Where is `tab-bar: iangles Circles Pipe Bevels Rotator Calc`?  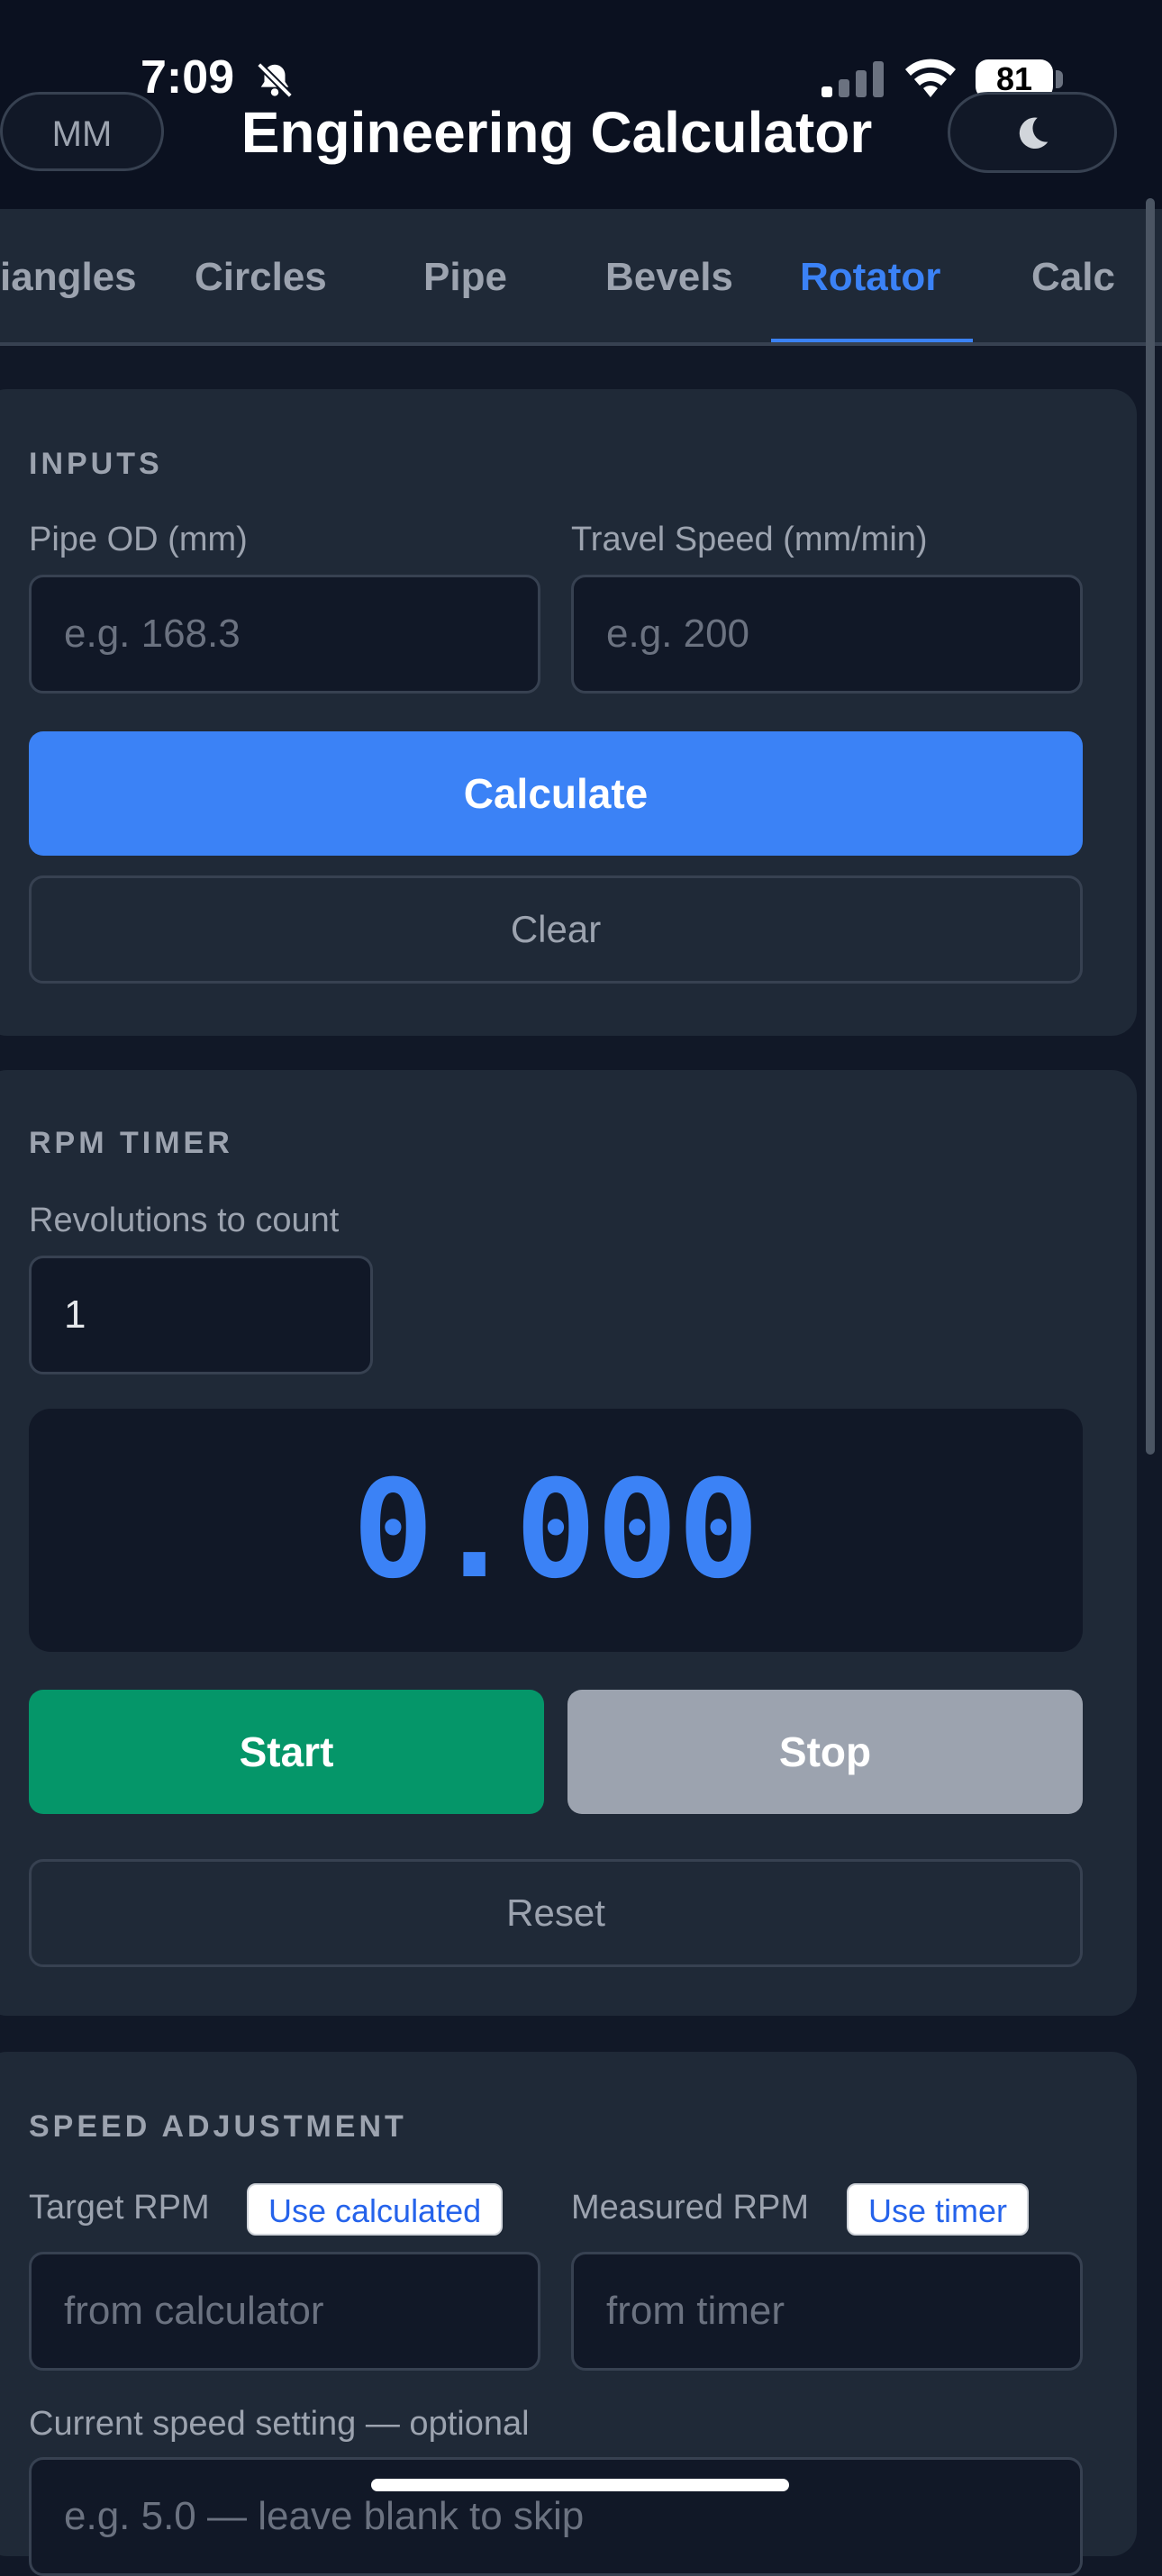
tab-bar: iangles Circles Pipe Bevels Rotator Calc is located at coordinates (581, 277).